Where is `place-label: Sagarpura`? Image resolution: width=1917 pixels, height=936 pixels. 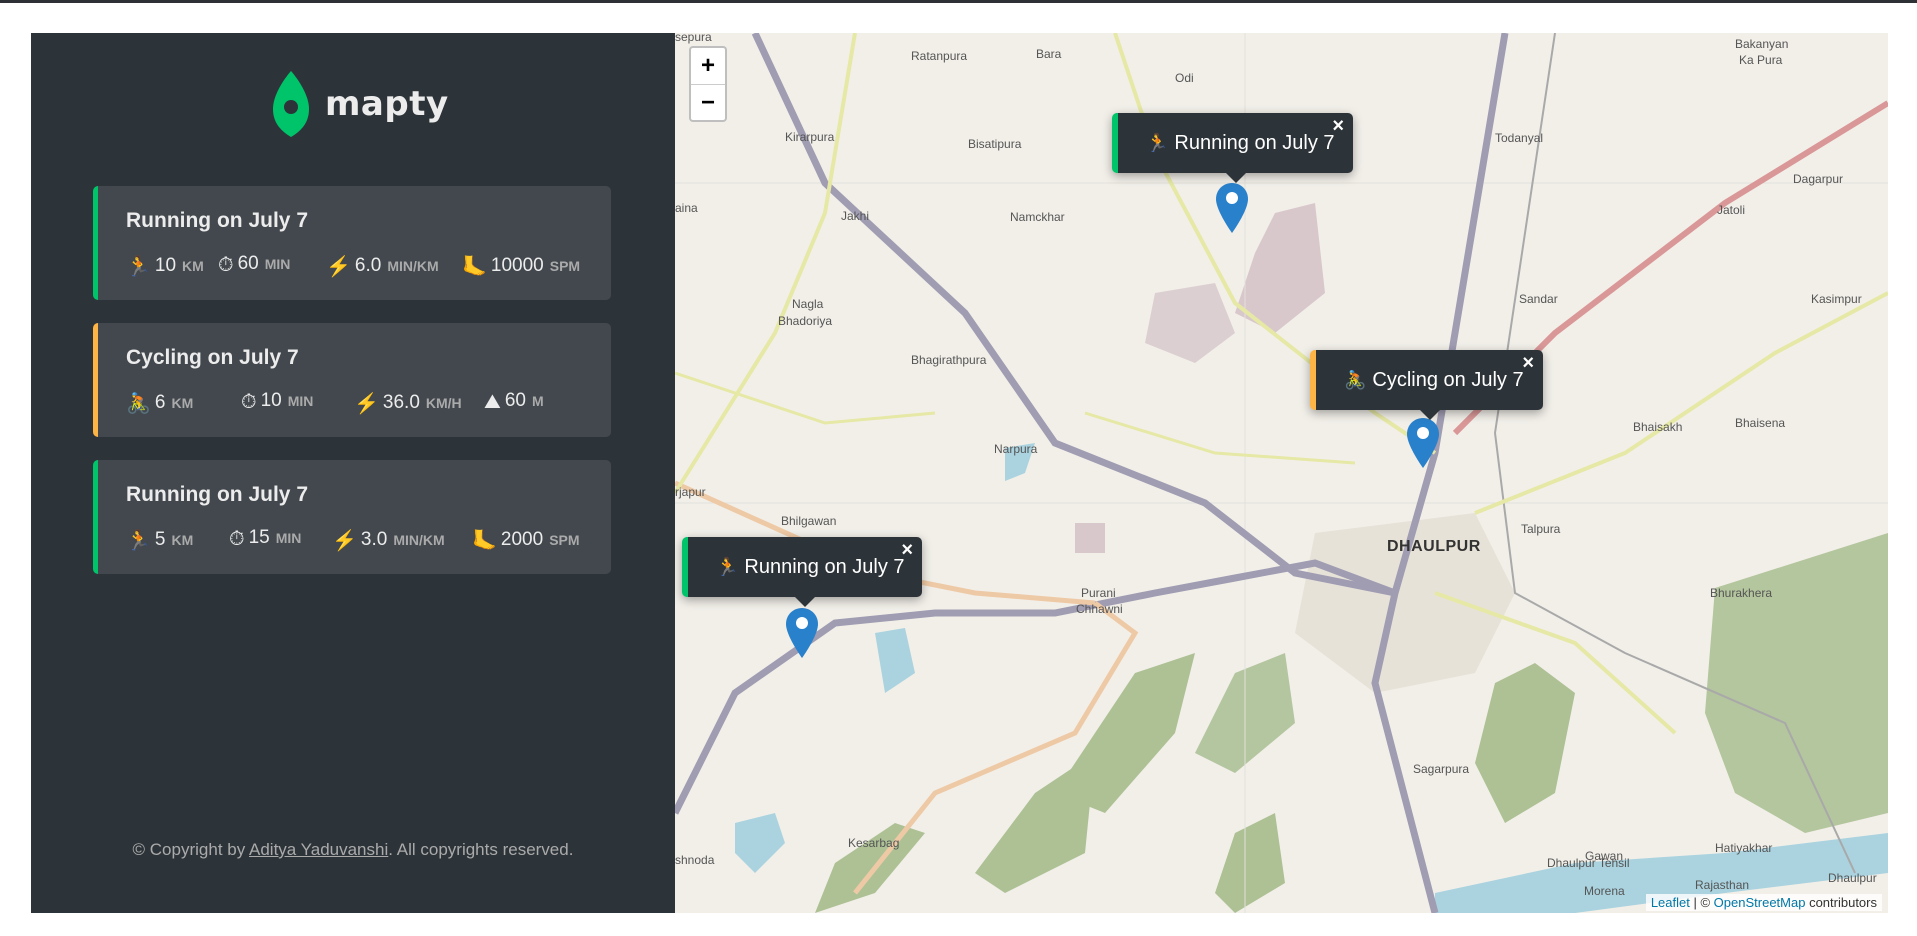 place-label: Sagarpura is located at coordinates (1441, 769).